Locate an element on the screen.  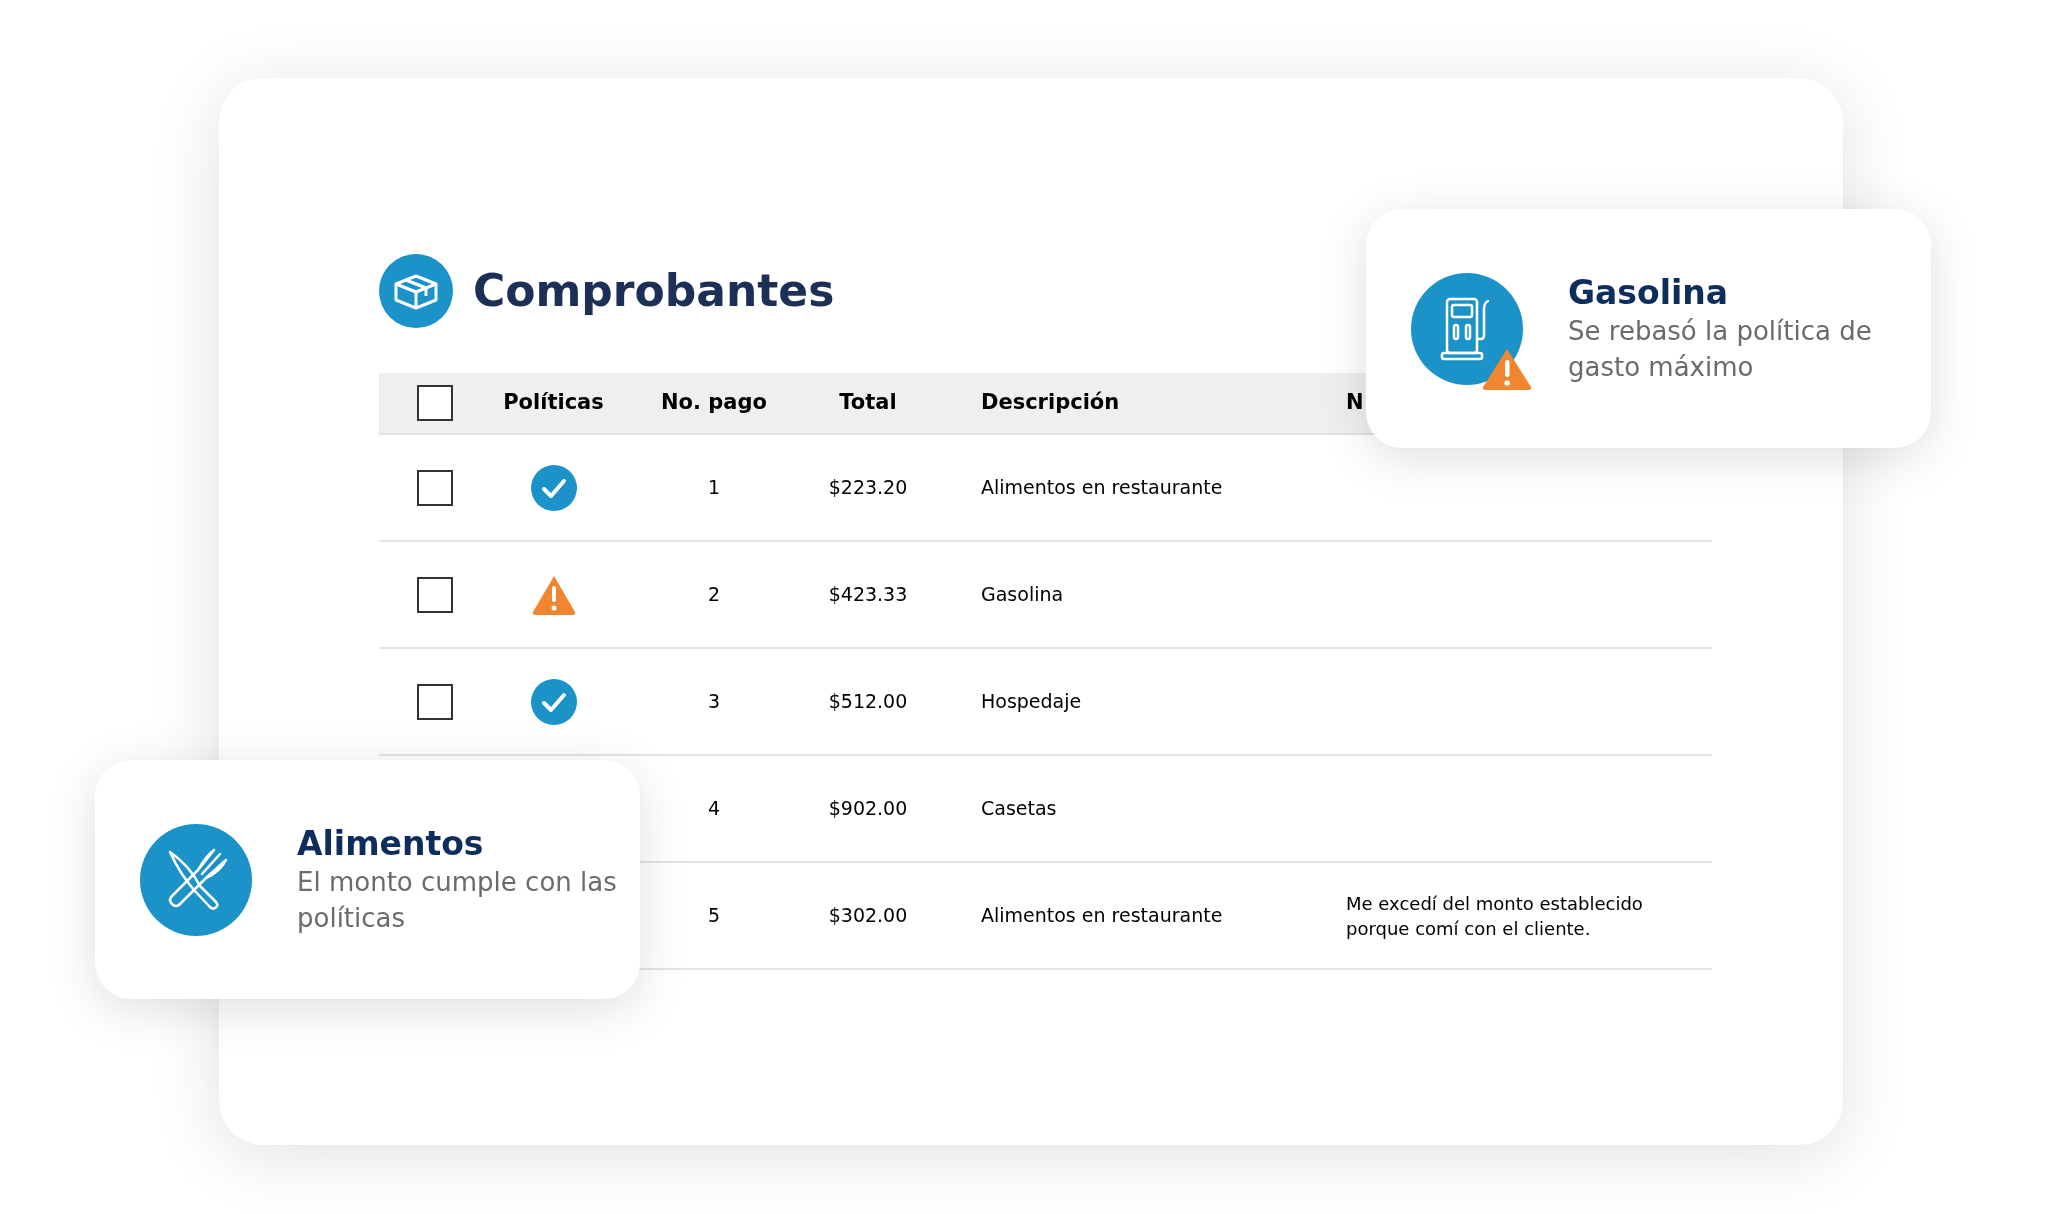
table-cell-text: Gasolina is located at coordinates (1022, 595).